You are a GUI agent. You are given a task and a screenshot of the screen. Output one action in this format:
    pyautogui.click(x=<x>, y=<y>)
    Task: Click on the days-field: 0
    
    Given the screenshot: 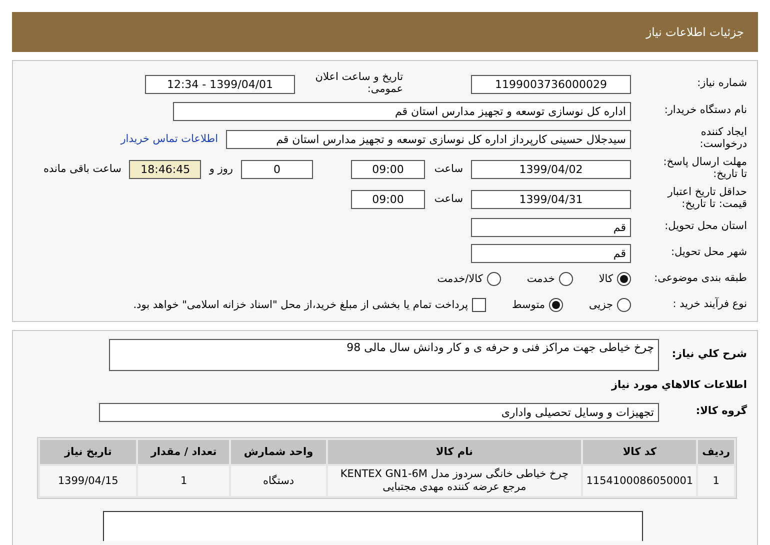 What is the action you would take?
    pyautogui.click(x=277, y=169)
    